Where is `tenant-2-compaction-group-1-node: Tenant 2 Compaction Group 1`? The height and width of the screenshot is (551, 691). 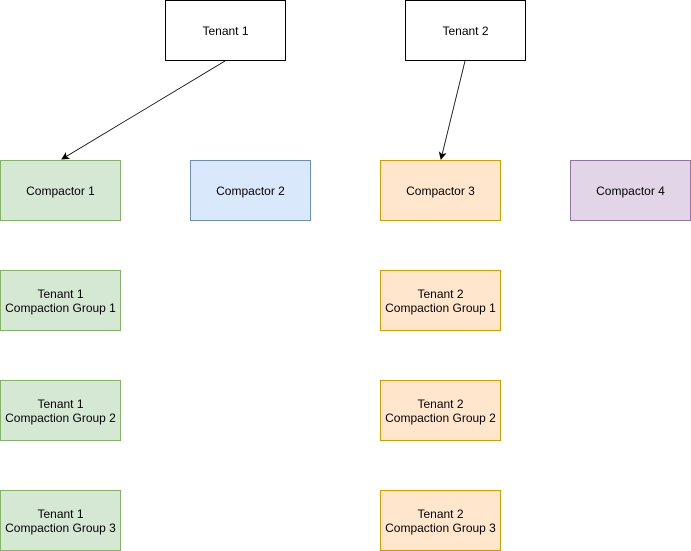 tenant-2-compaction-group-1-node: Tenant 2 Compaction Group 1 is located at coordinates (440, 300).